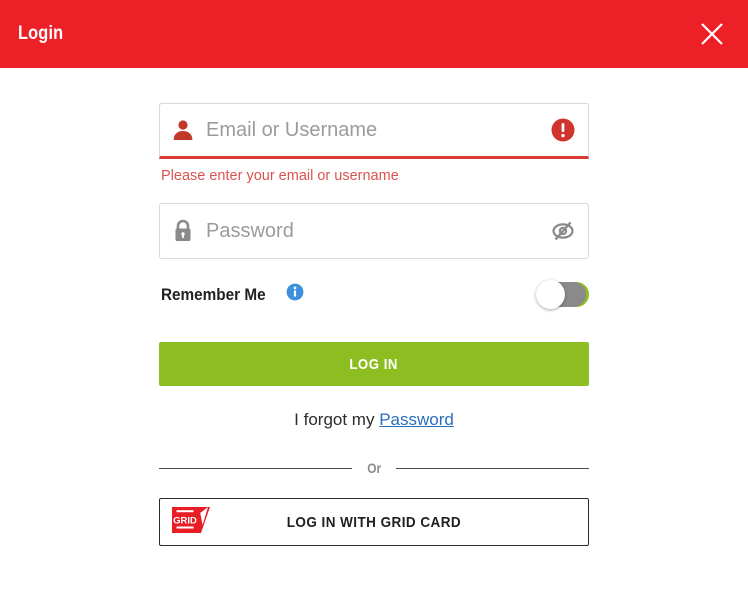 The image size is (748, 595). Describe the element at coordinates (337, 420) in the screenshot. I see `forgot-password-prefix: I forgot my` at that location.